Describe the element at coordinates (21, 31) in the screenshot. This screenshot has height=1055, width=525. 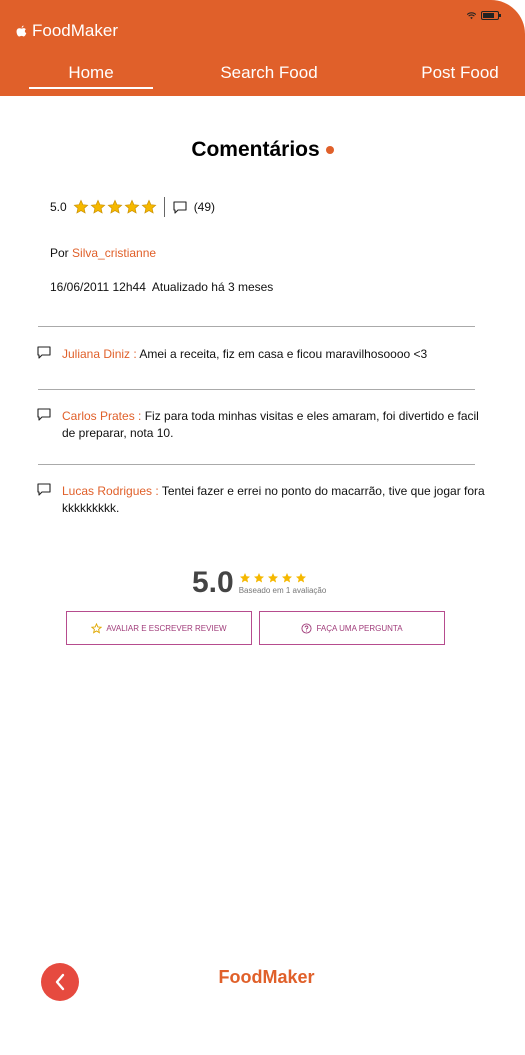
I see `apple-icon` at that location.